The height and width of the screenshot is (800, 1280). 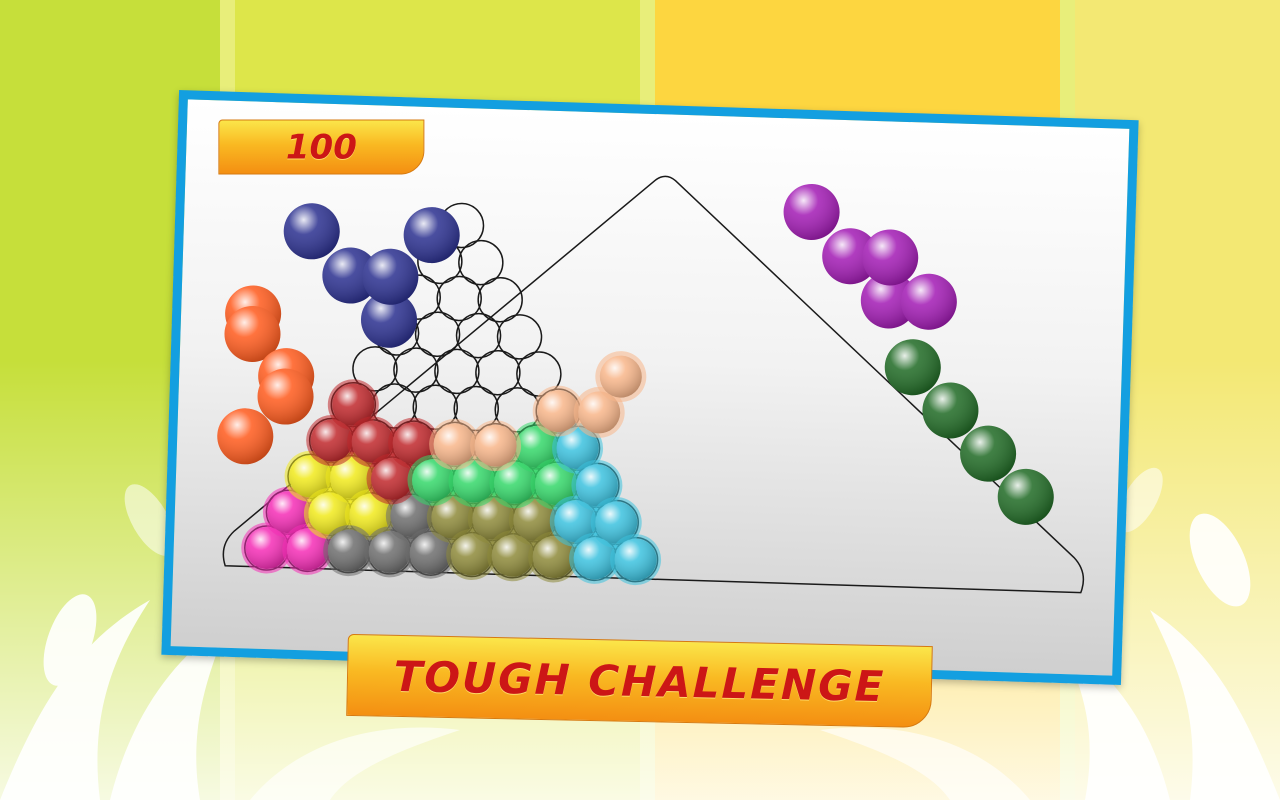 I want to click on score-badge: 100, so click(x=321, y=147).